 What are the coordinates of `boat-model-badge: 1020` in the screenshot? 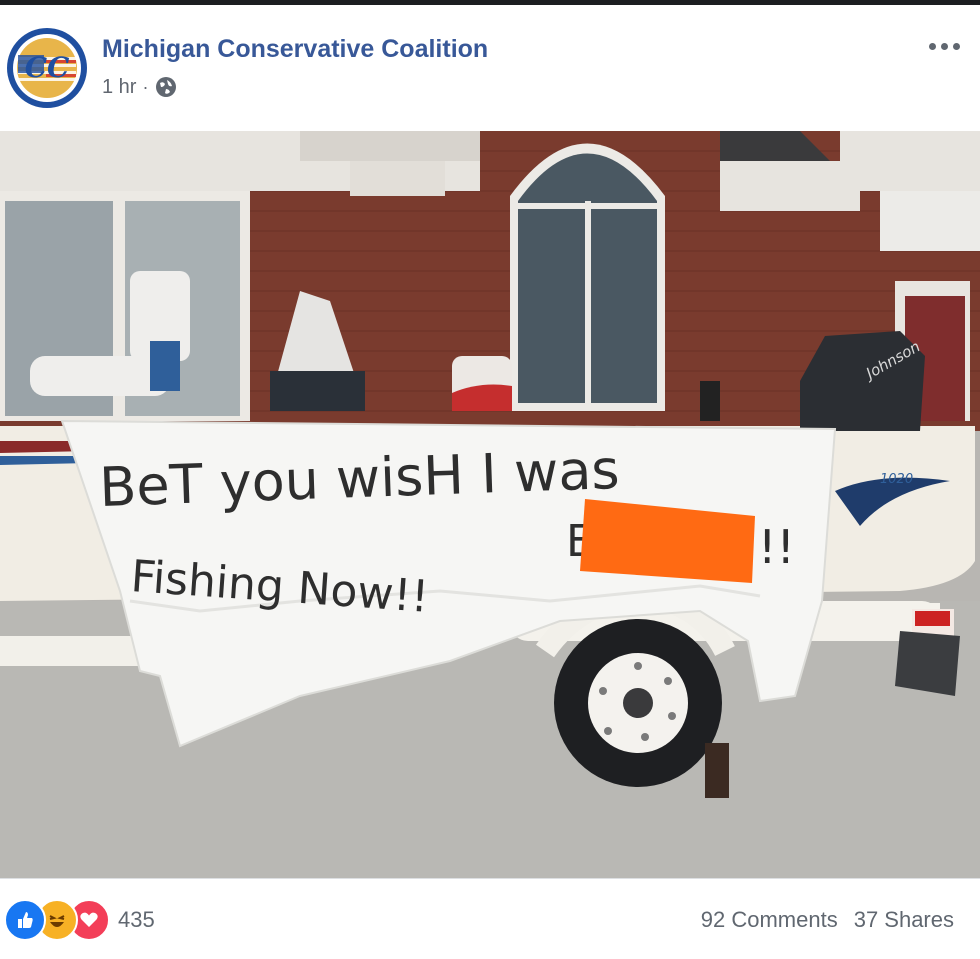 It's located at (896, 479).